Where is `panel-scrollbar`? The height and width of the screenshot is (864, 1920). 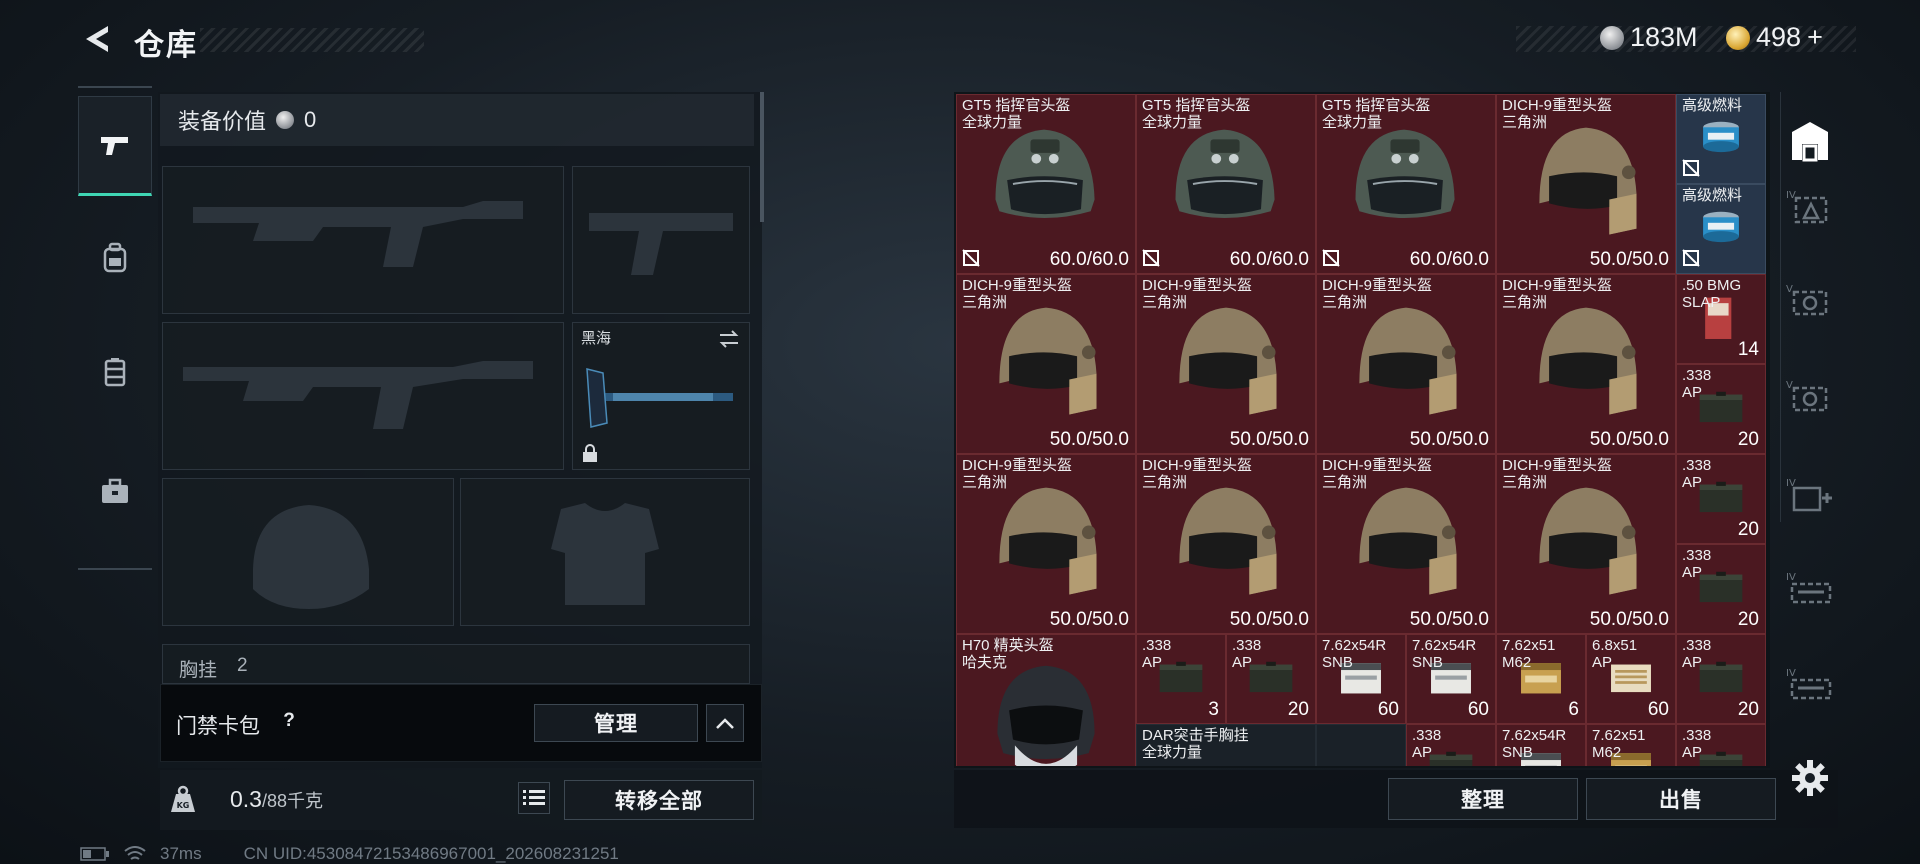 panel-scrollbar is located at coordinates (762, 157).